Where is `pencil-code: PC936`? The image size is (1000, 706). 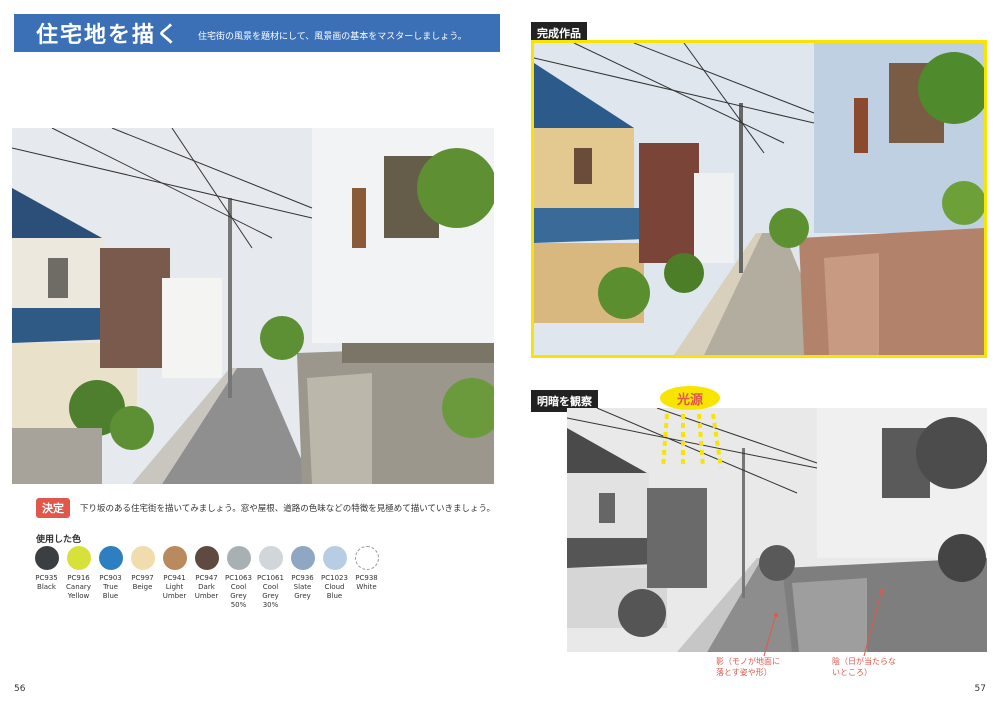 pencil-code: PC936 is located at coordinates (302, 578).